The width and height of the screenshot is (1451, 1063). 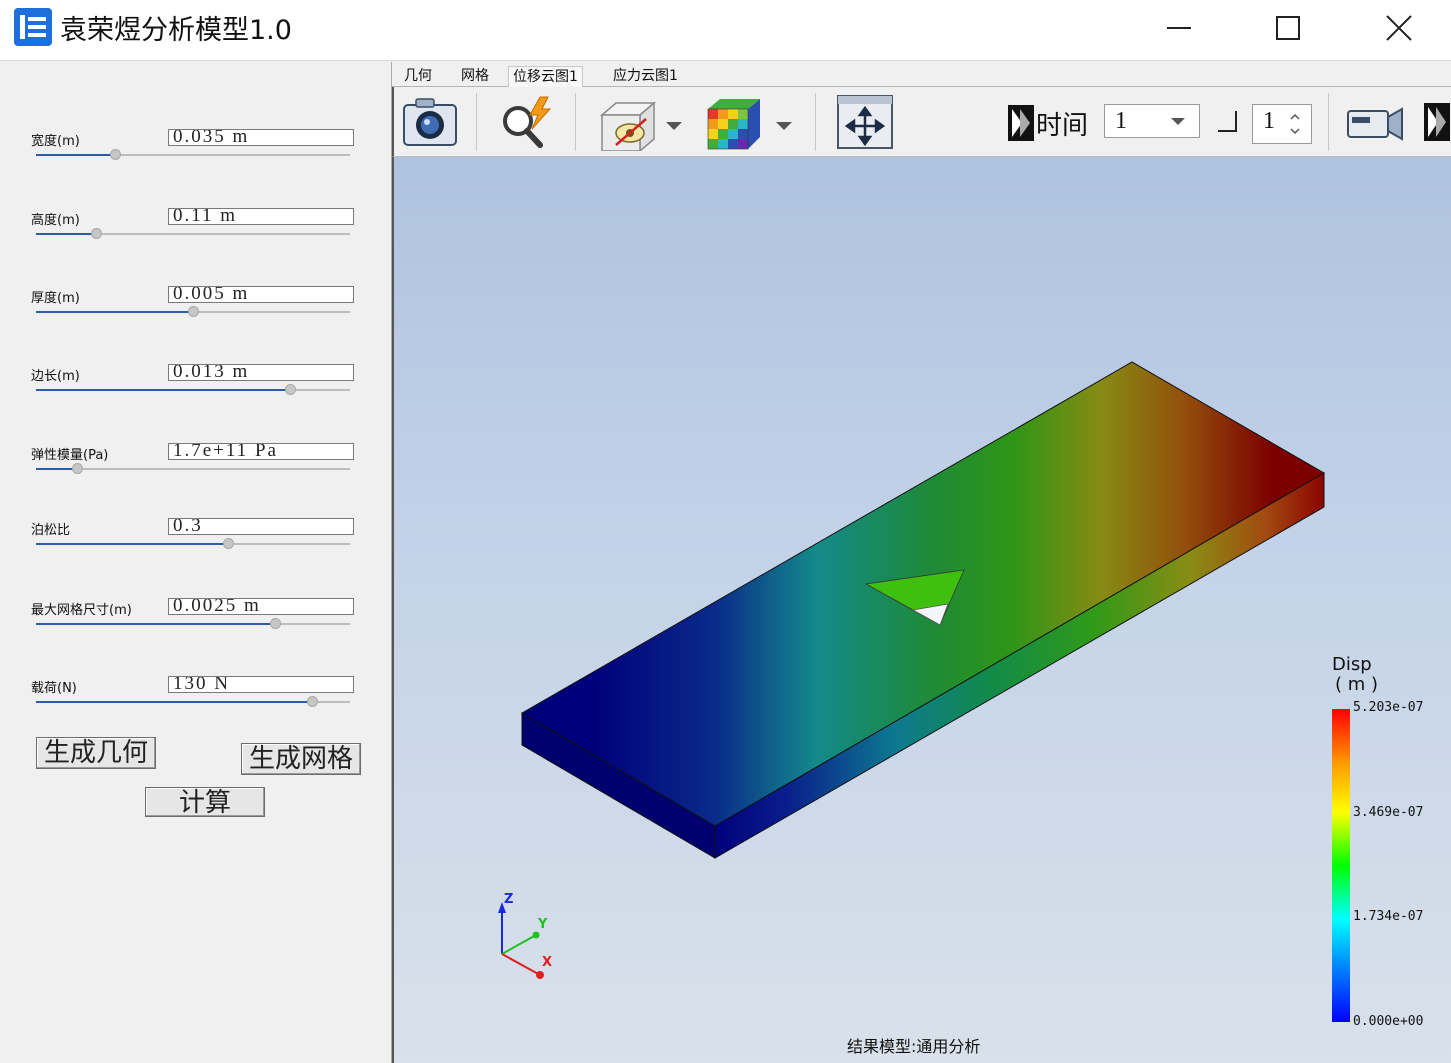 I want to click on time-select: 1, so click(x=1152, y=121).